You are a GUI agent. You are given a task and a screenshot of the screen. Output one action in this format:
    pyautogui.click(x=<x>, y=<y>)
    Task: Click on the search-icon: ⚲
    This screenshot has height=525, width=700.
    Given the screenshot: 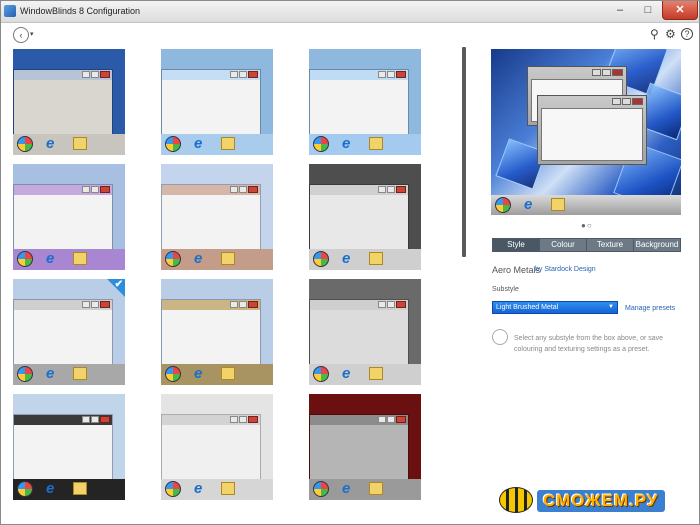 What is the action you would take?
    pyautogui.click(x=654, y=34)
    